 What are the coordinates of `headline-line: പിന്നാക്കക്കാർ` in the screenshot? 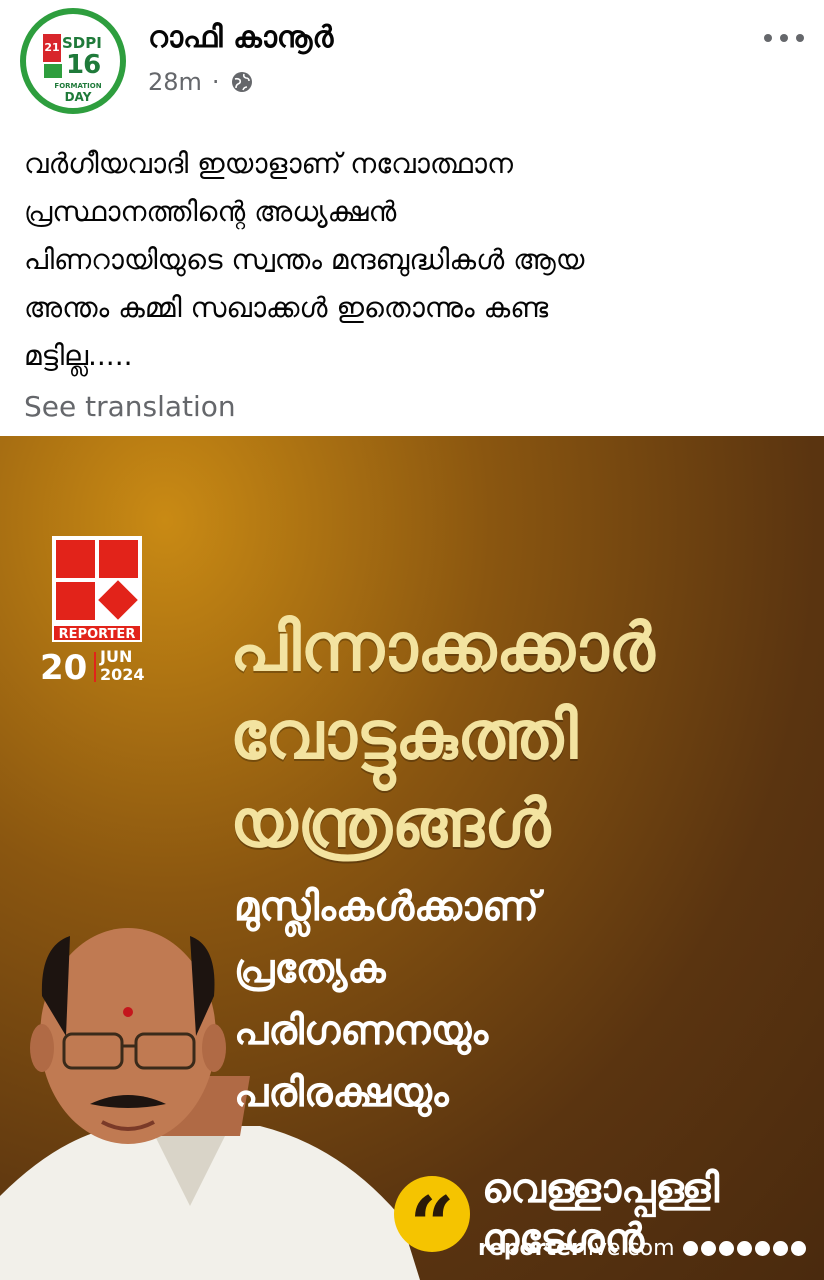 It's located at (442, 647).